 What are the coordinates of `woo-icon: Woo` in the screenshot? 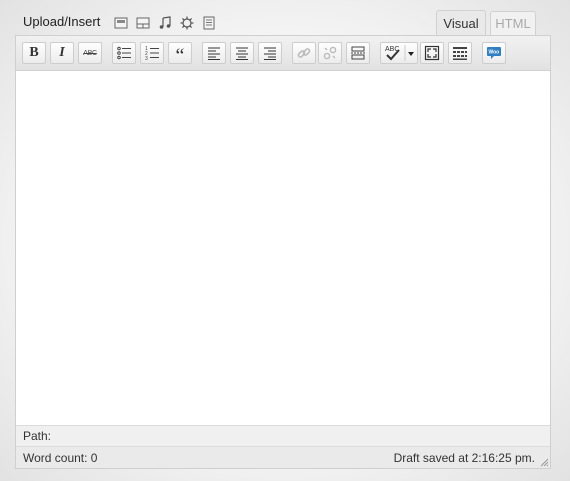 It's located at (494, 53).